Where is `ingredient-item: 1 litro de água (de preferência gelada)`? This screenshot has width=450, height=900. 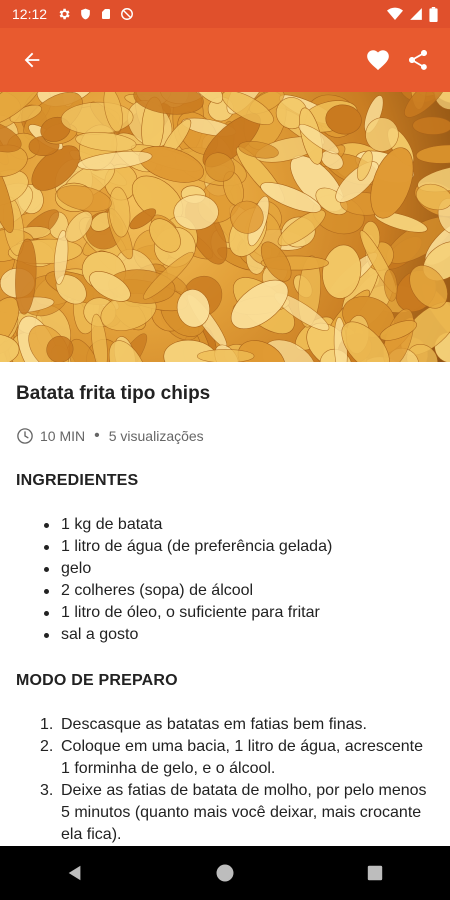 ingredient-item: 1 litro de água (de preferência gelada) is located at coordinates (239, 547).